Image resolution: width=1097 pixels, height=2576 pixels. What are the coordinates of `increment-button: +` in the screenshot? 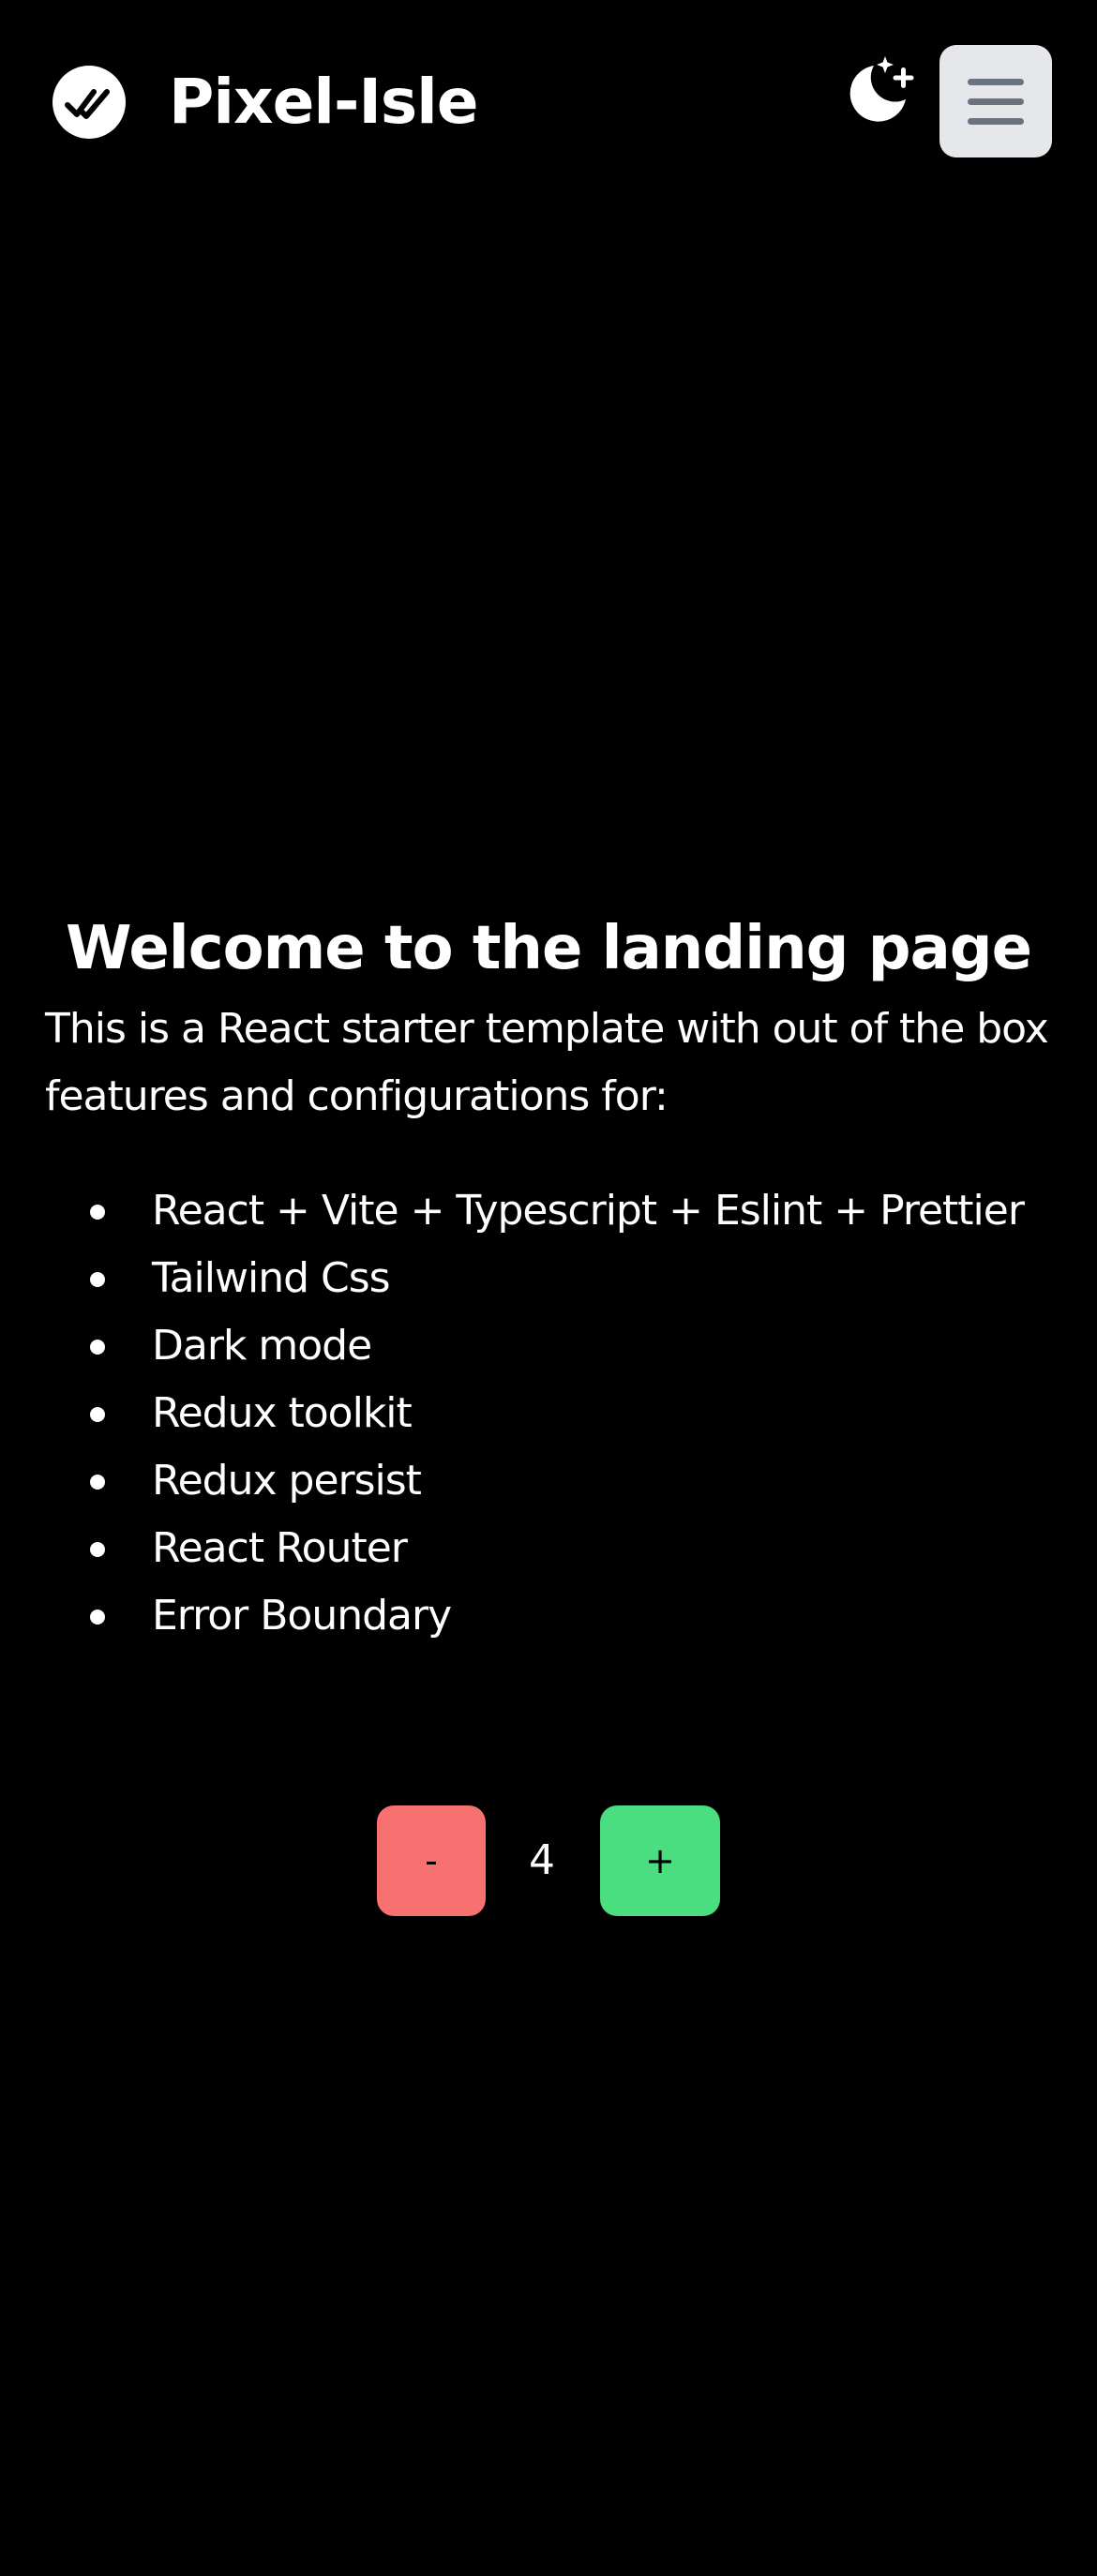 It's located at (660, 1861).